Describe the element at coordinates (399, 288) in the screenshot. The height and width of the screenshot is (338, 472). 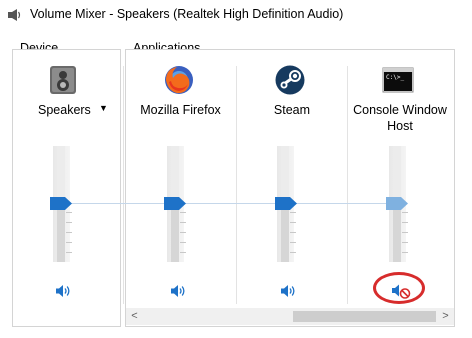
I see `muted-highlight-circle` at that location.